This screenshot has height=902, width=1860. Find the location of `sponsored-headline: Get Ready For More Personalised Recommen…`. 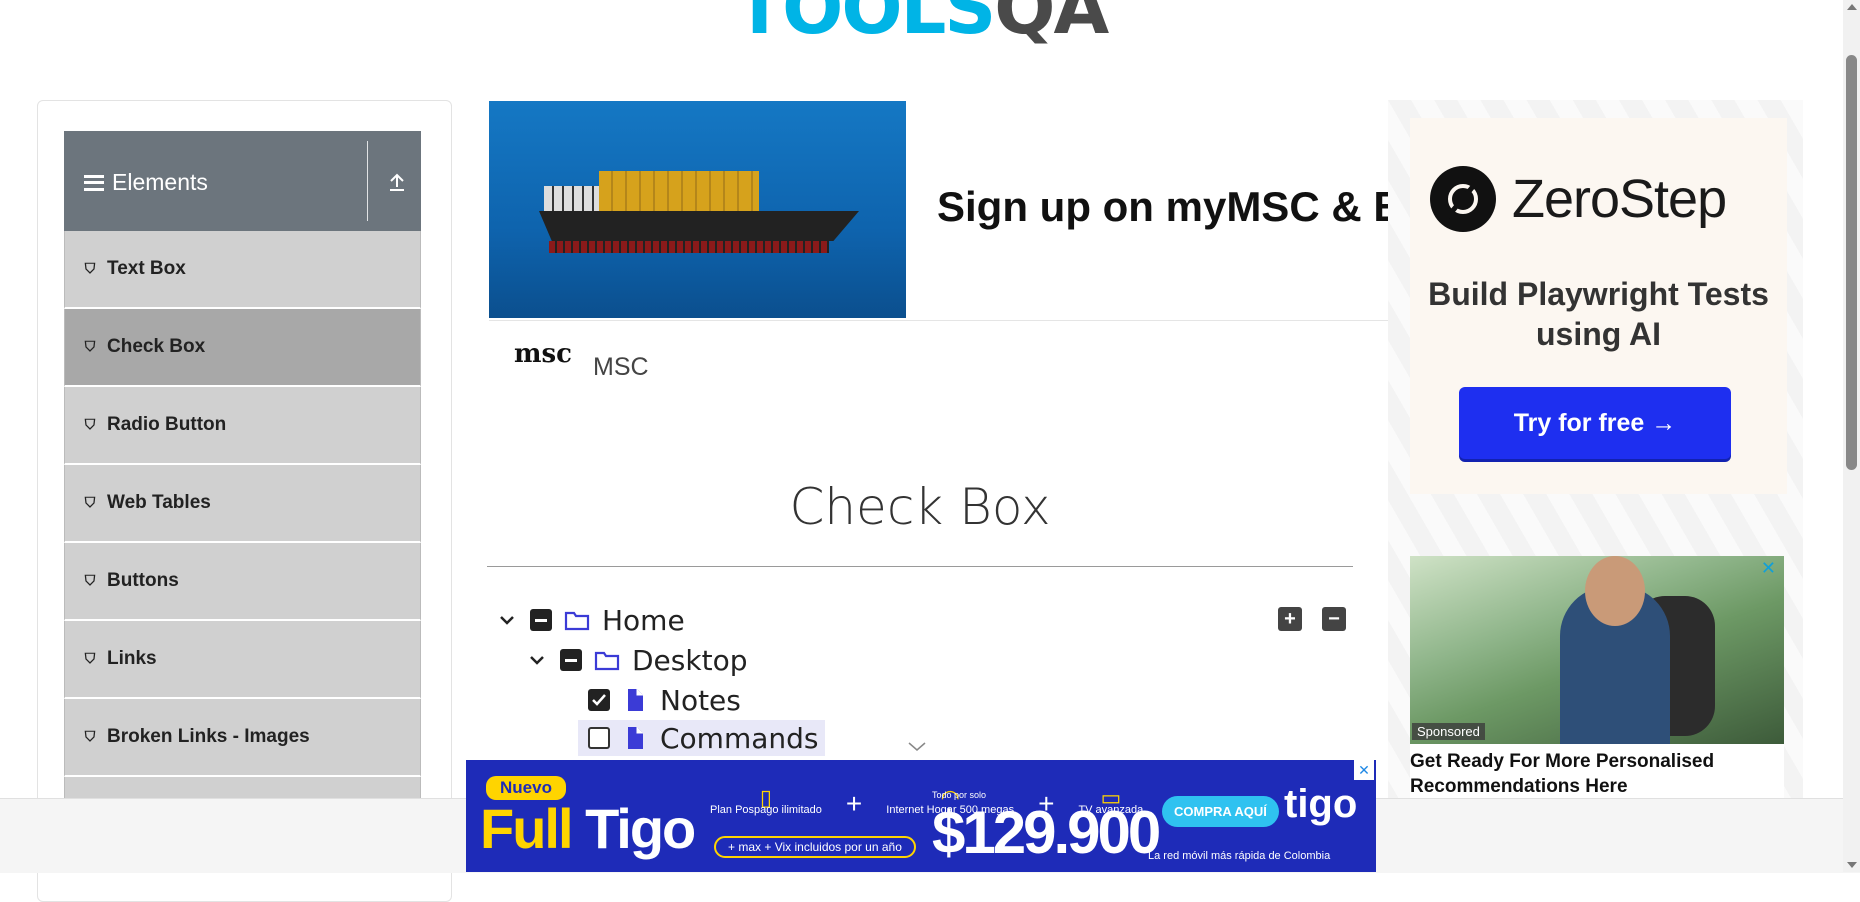

sponsored-headline: Get Ready For More Personalised Recommen… is located at coordinates (1562, 774).